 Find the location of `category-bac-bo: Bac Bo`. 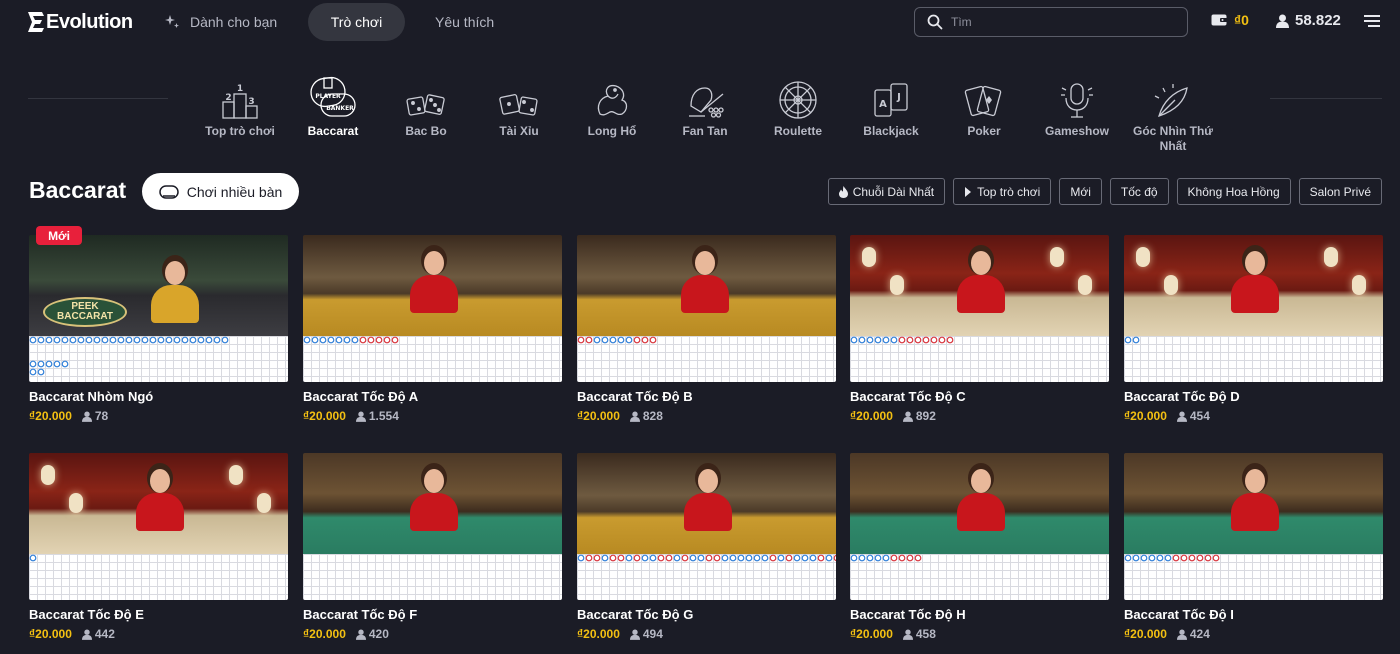

category-bac-bo: Bac Bo is located at coordinates (426, 104).